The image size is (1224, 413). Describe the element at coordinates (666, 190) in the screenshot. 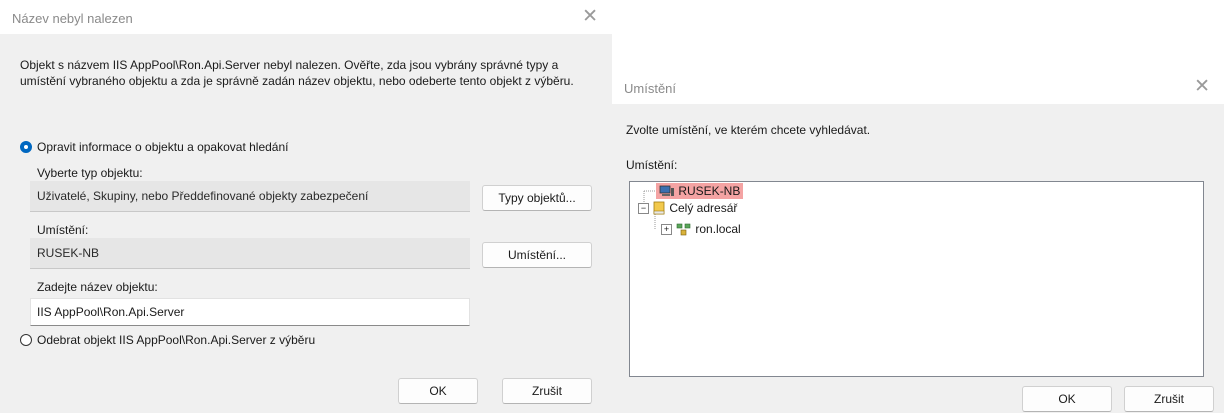

I see `computer-icon` at that location.